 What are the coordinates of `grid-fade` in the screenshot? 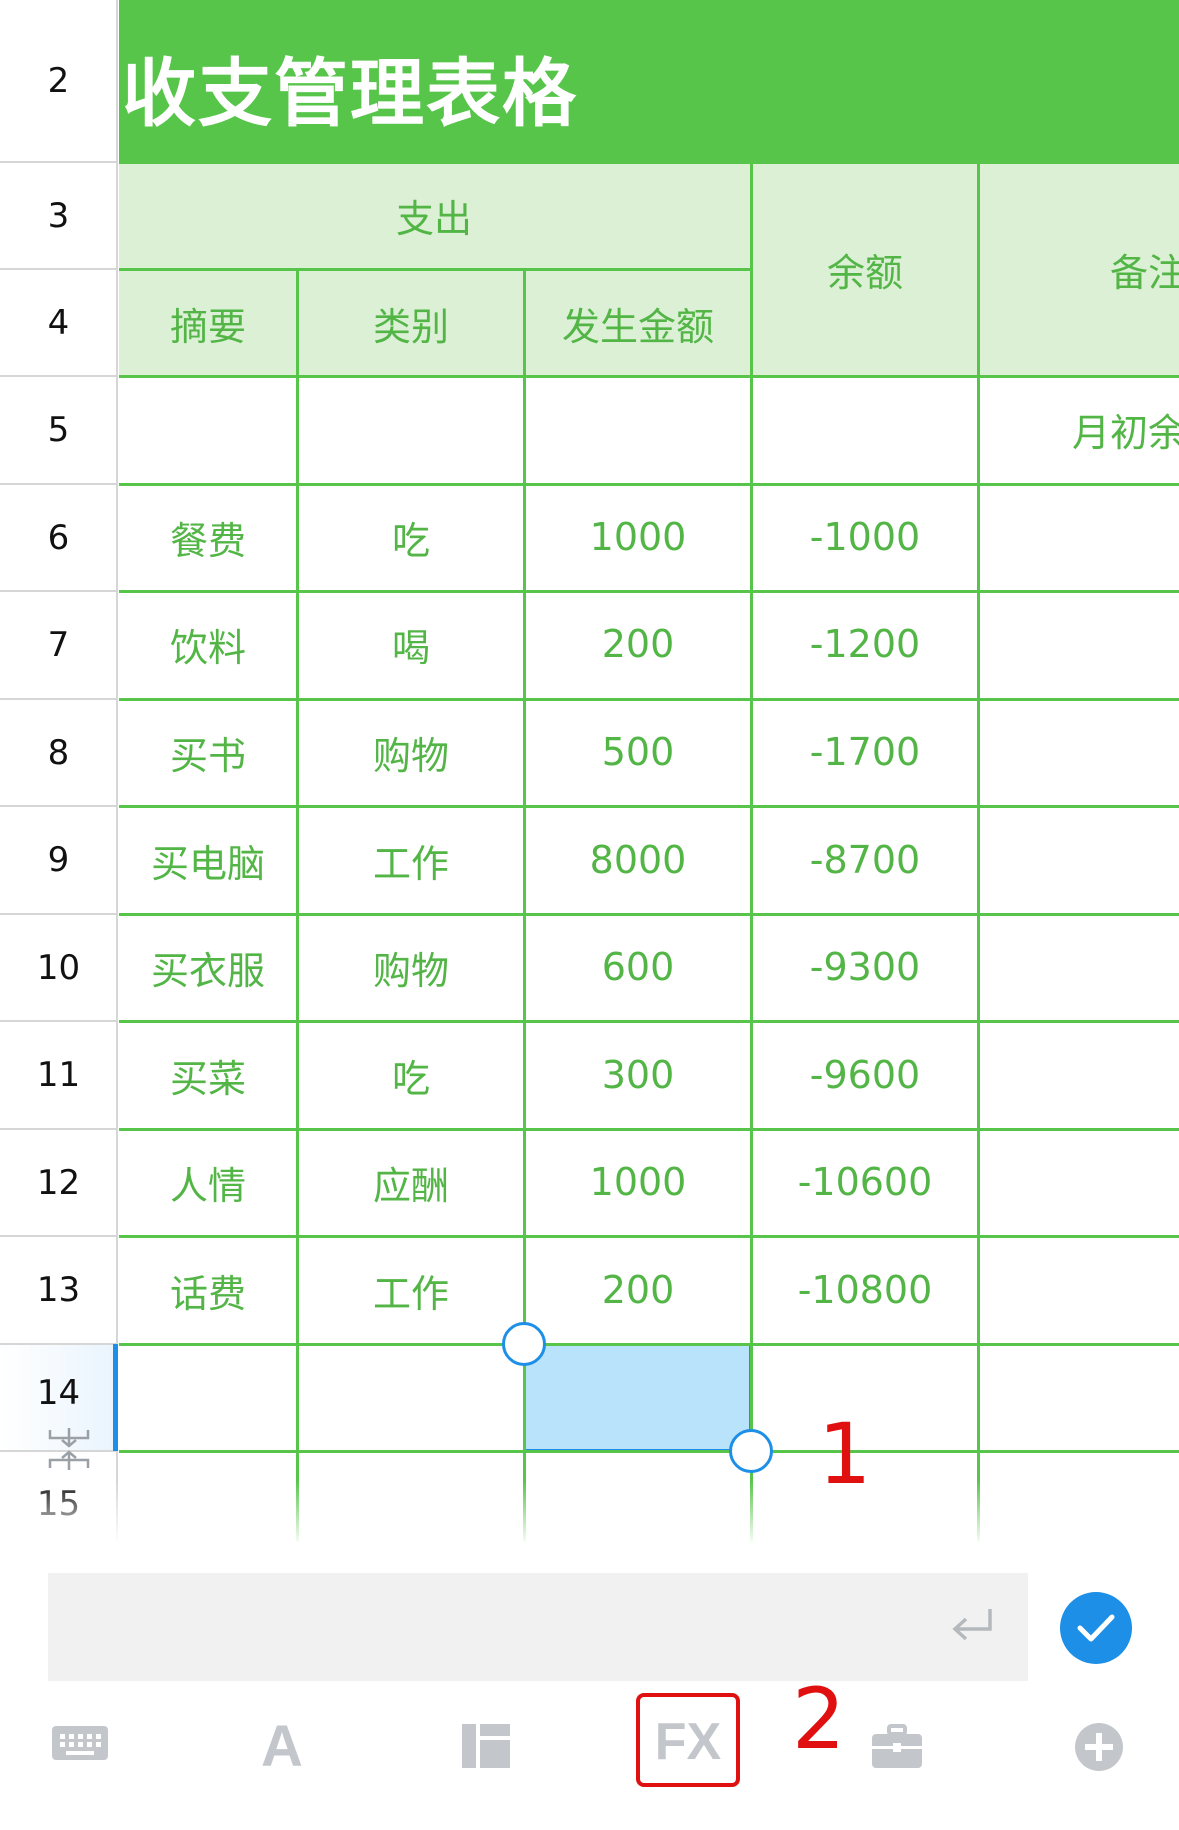 It's located at (589, 1511).